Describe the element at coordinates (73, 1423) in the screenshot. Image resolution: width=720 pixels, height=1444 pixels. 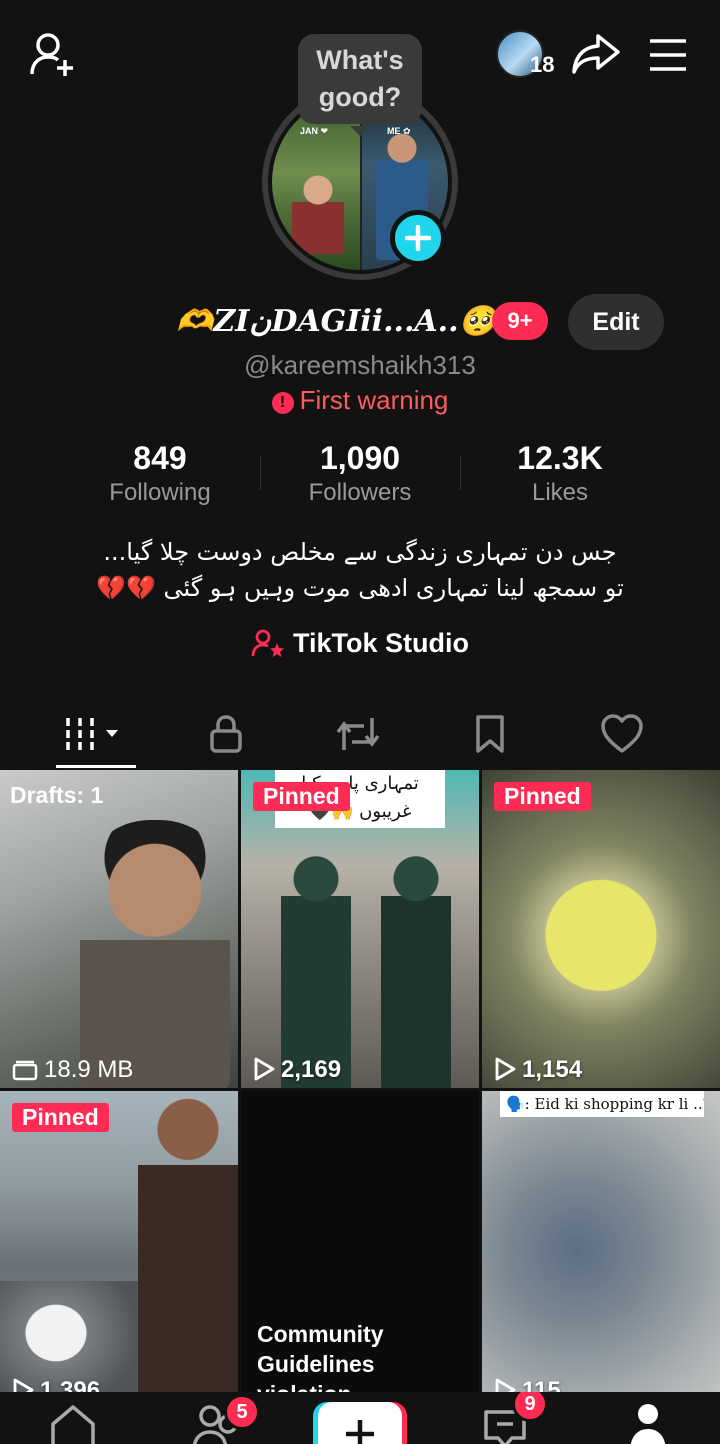
I see `home-icon` at that location.